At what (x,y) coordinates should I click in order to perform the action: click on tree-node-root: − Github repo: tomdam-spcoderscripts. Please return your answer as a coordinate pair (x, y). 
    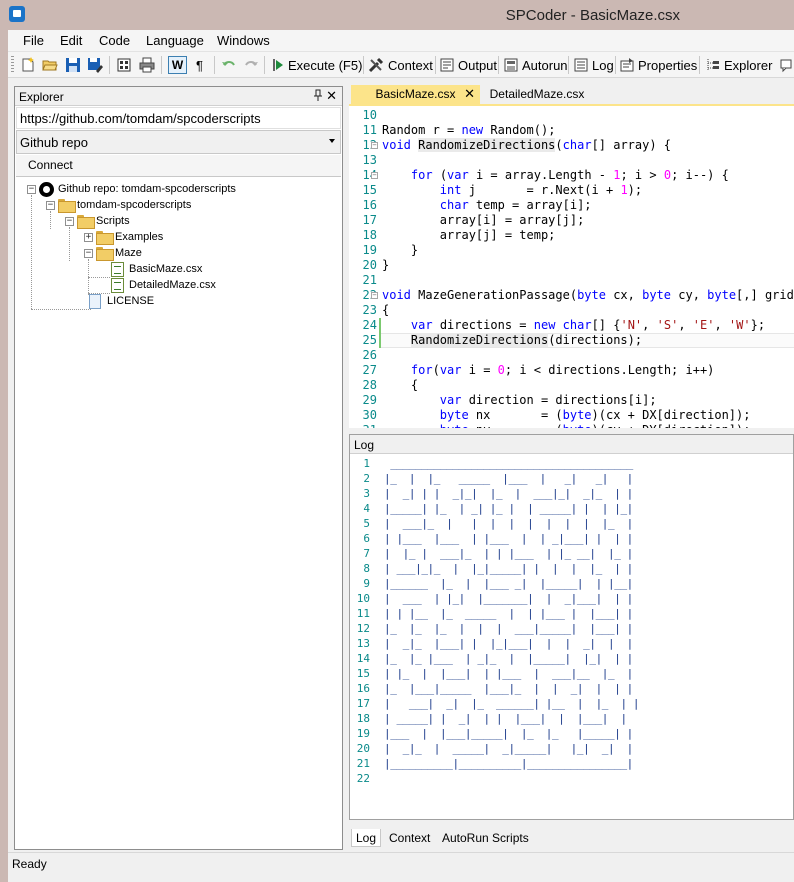
    Looking at the image, I should click on (131, 189).